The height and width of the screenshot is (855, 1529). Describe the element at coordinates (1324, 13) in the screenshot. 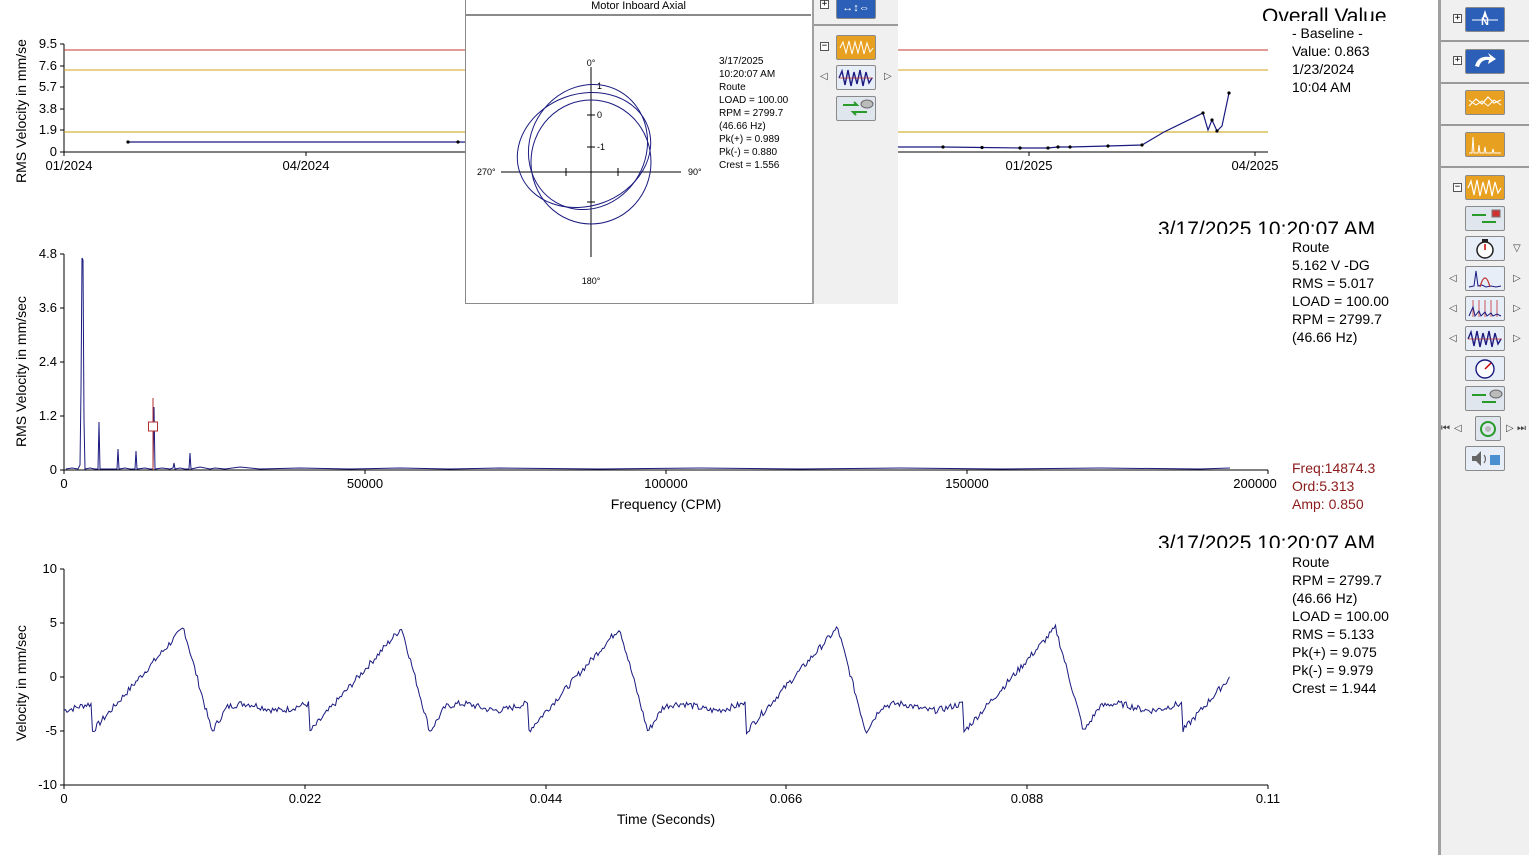

I see `trend-title: Overall Value` at that location.